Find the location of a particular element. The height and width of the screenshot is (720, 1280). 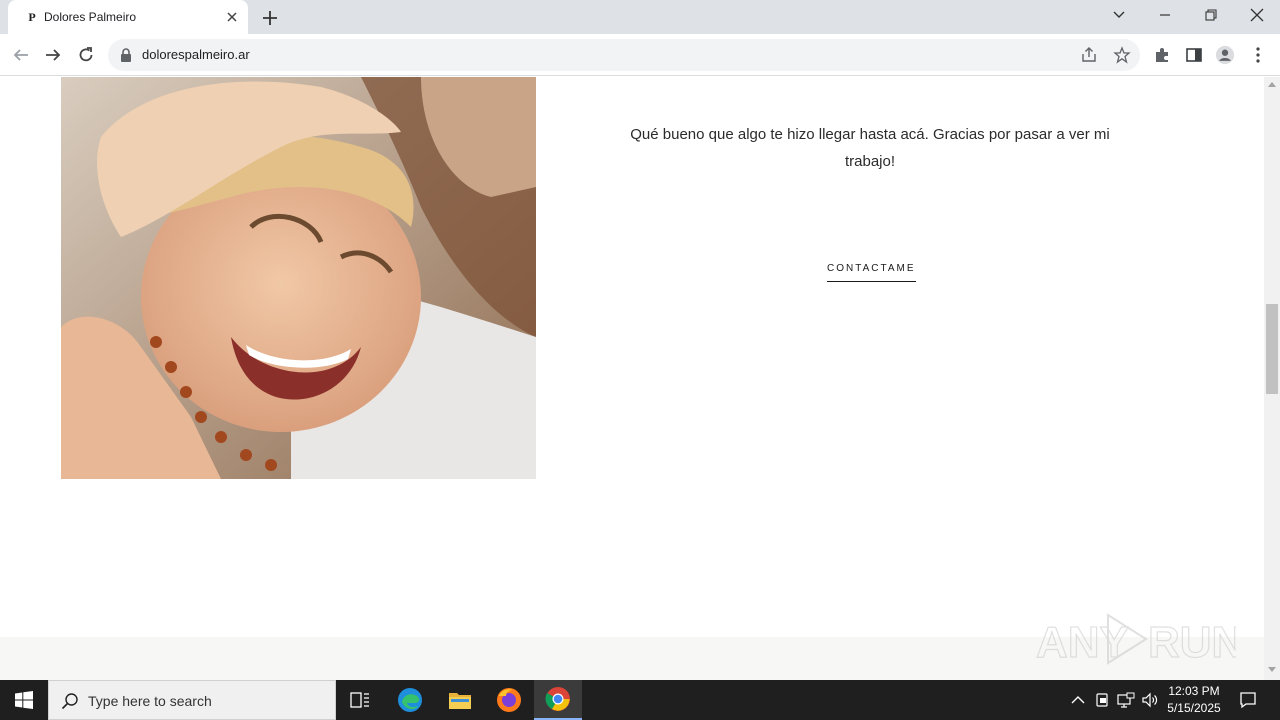

browser-menu-icon is located at coordinates (1258, 55).